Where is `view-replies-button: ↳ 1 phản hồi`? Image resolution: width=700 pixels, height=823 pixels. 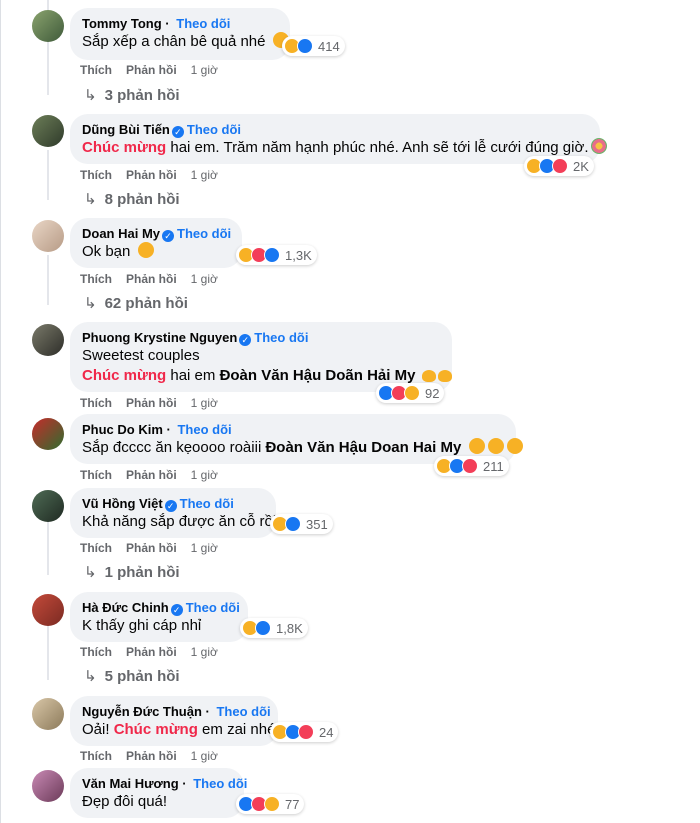 view-replies-button: ↳ 1 phản hồi is located at coordinates (132, 572).